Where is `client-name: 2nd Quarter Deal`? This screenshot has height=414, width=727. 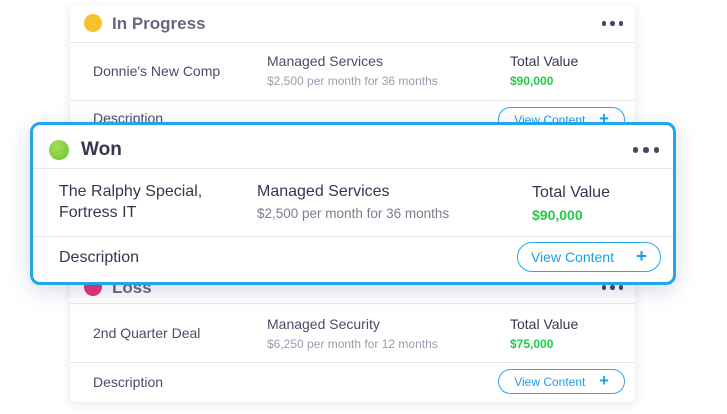 client-name: 2nd Quarter Deal is located at coordinates (147, 333).